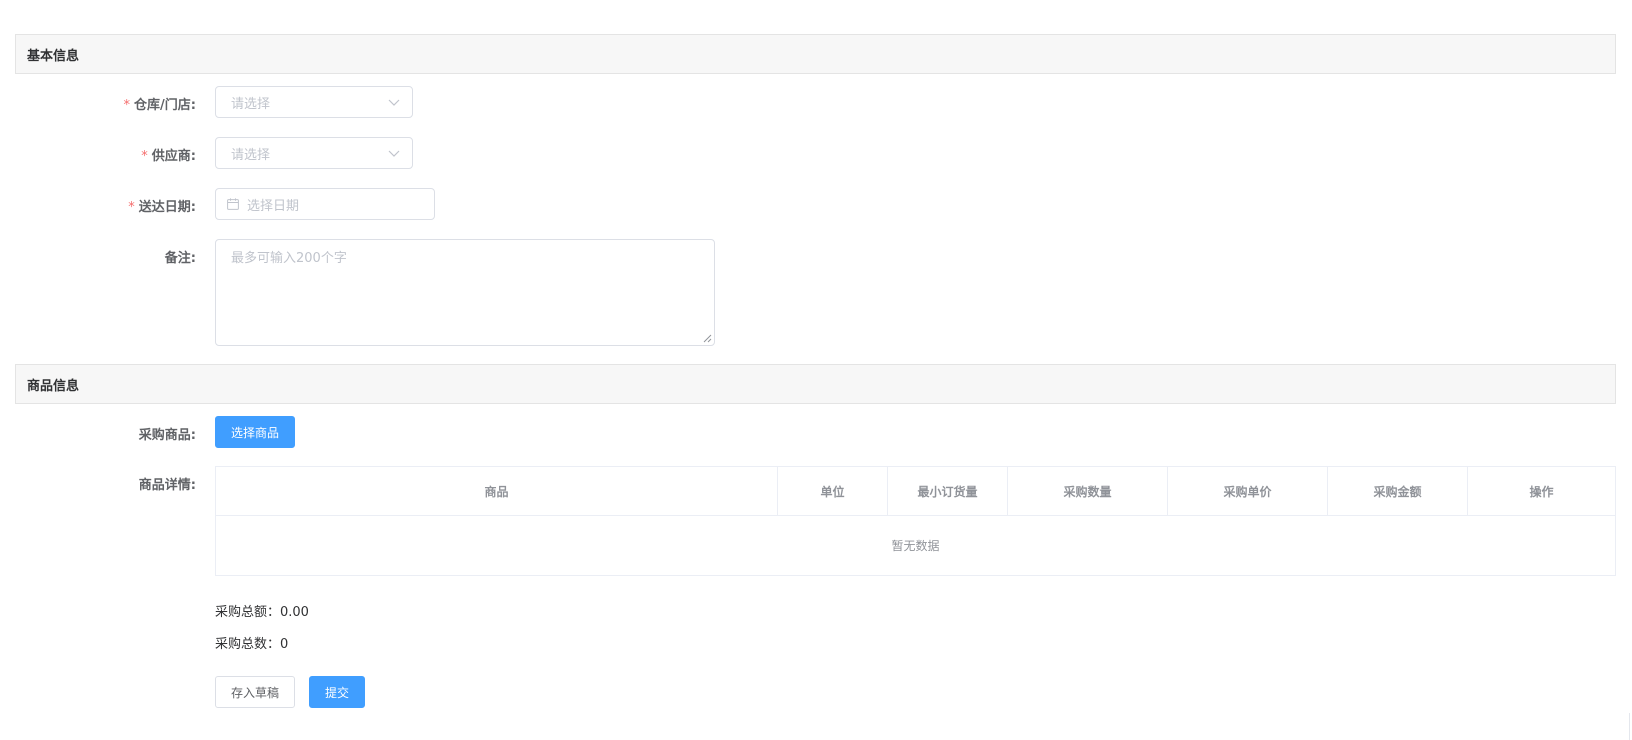  Describe the element at coordinates (180, 258) in the screenshot. I see `remark-label: 备注:` at that location.